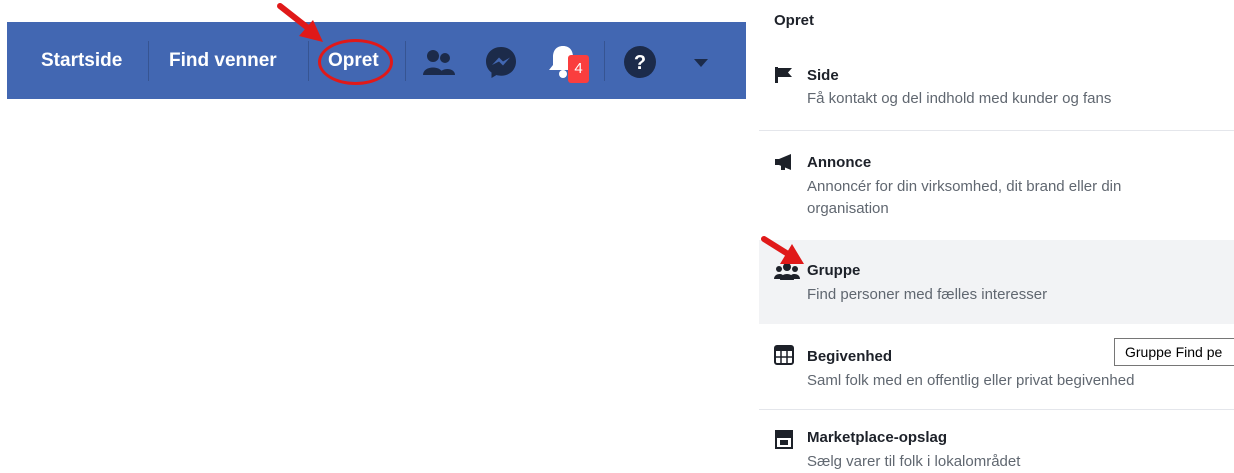  I want to click on menu-item-title: Annonce, so click(839, 162).